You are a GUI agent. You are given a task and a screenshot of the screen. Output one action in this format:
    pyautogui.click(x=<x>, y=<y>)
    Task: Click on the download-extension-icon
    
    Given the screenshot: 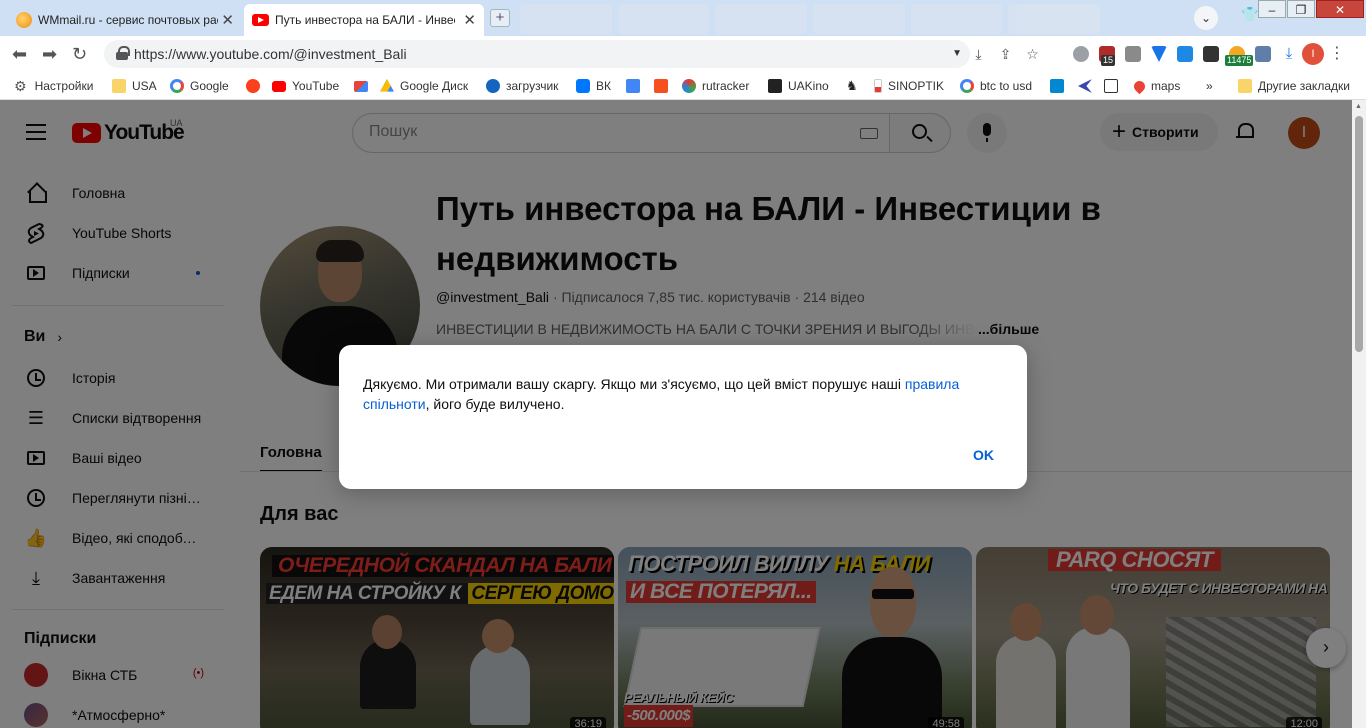 What is the action you would take?
    pyautogui.click(x=1185, y=54)
    